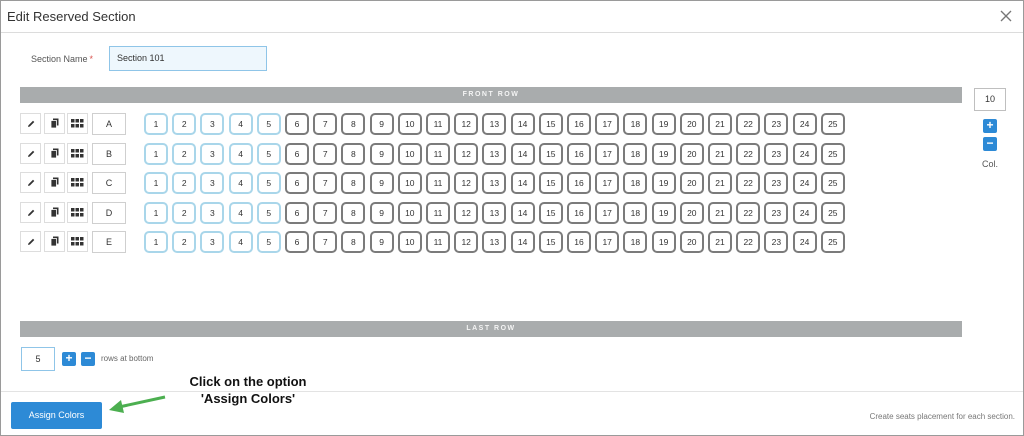 The height and width of the screenshot is (436, 1024). What do you see at coordinates (56, 415) in the screenshot?
I see `assign-colors-button: Assign Colors` at bounding box center [56, 415].